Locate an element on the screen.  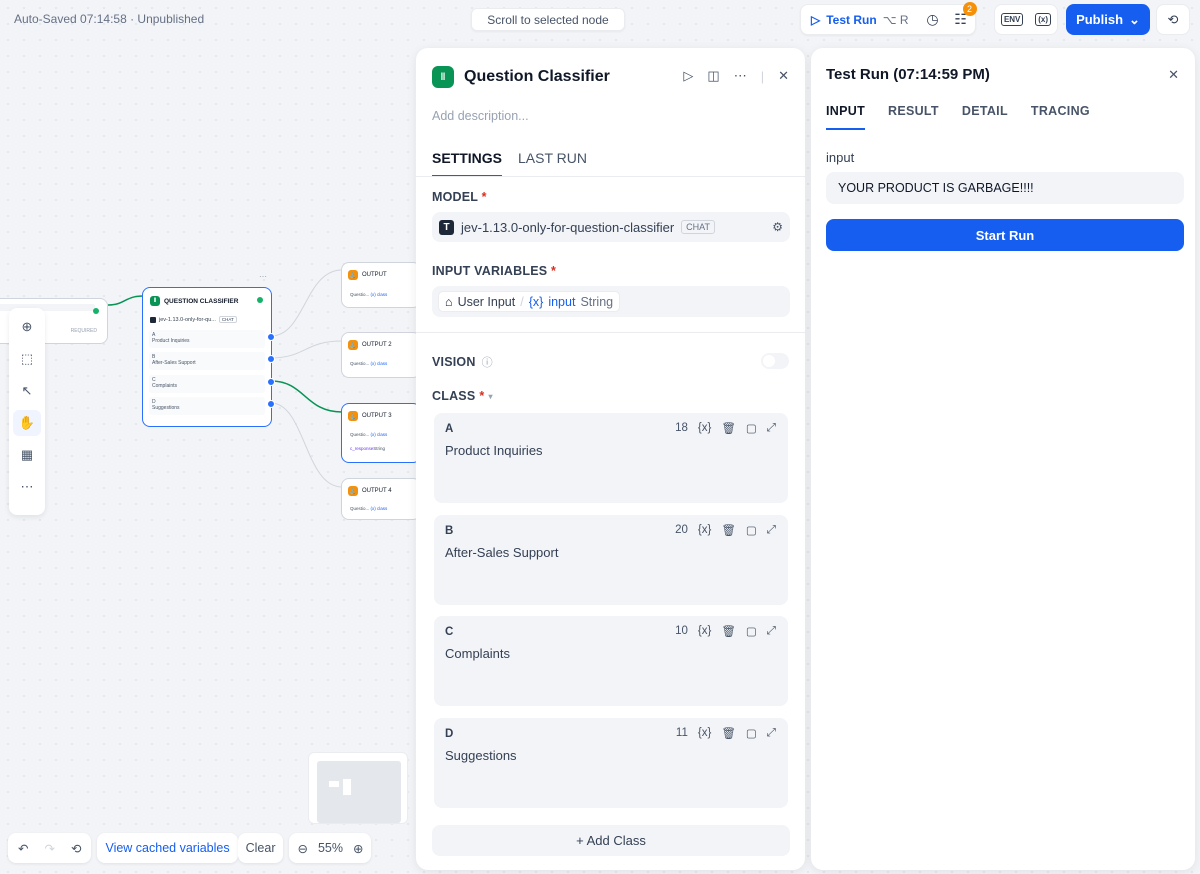
tab-tracing: TRACING is located at coordinates (1060, 117).